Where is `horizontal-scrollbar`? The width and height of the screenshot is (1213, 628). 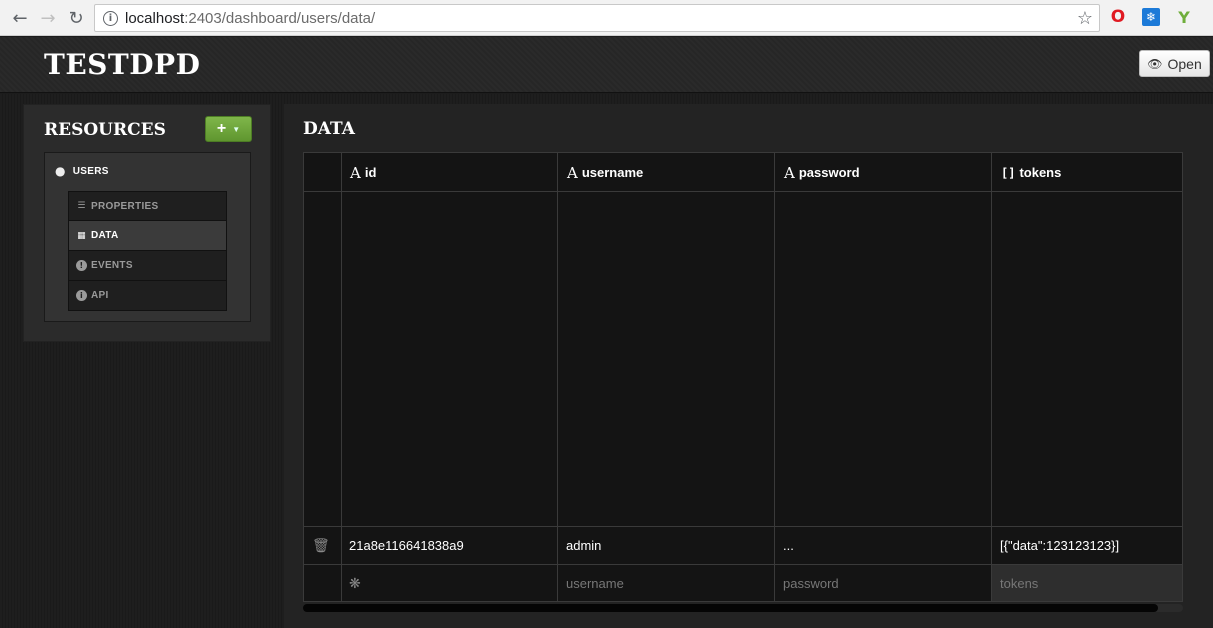
horizontal-scrollbar is located at coordinates (730, 608).